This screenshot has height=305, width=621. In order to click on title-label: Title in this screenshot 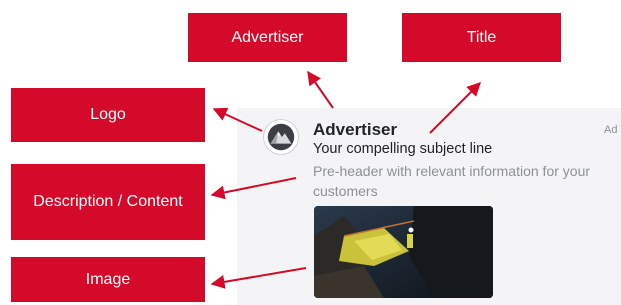, I will do `click(481, 37)`.